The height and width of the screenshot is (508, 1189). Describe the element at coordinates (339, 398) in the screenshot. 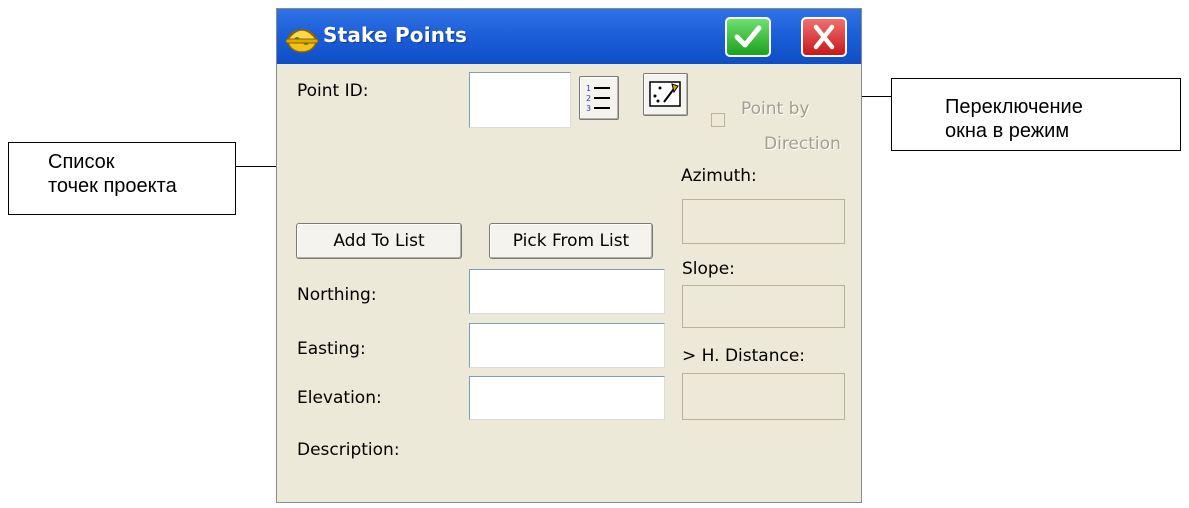

I see `elevation-label: Elevation:` at that location.